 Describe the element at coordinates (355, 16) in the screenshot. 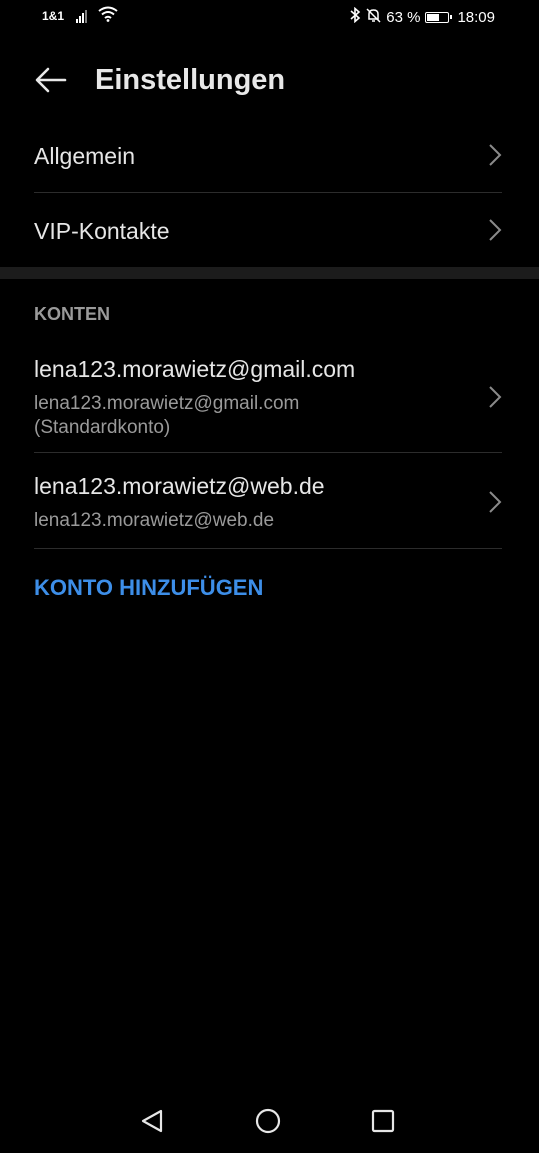

I see `bluetooth-icon` at that location.